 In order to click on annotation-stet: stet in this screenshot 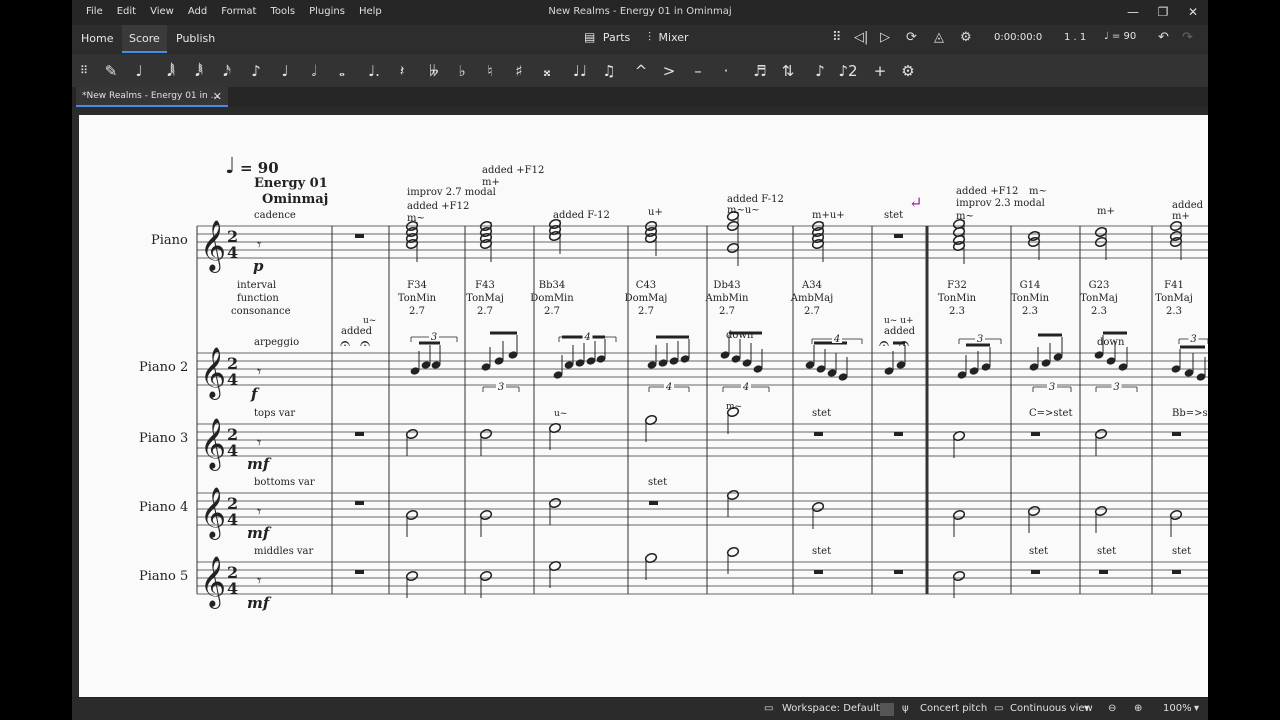, I will do `click(893, 215)`.